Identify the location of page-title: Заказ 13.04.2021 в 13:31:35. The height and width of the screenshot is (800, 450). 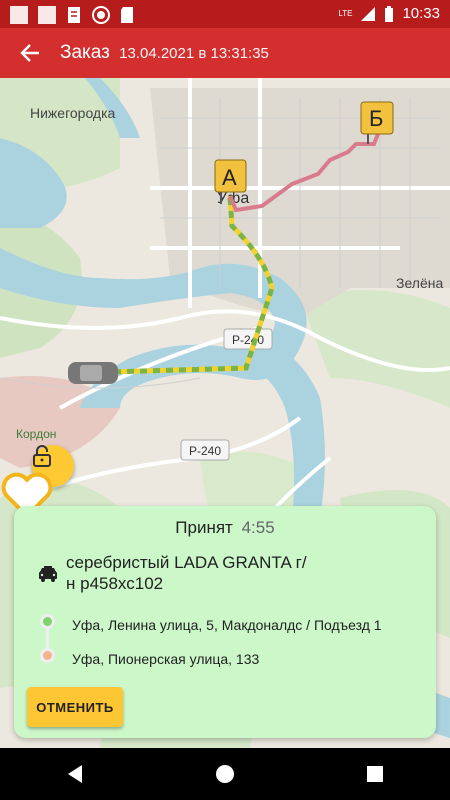
(164, 53).